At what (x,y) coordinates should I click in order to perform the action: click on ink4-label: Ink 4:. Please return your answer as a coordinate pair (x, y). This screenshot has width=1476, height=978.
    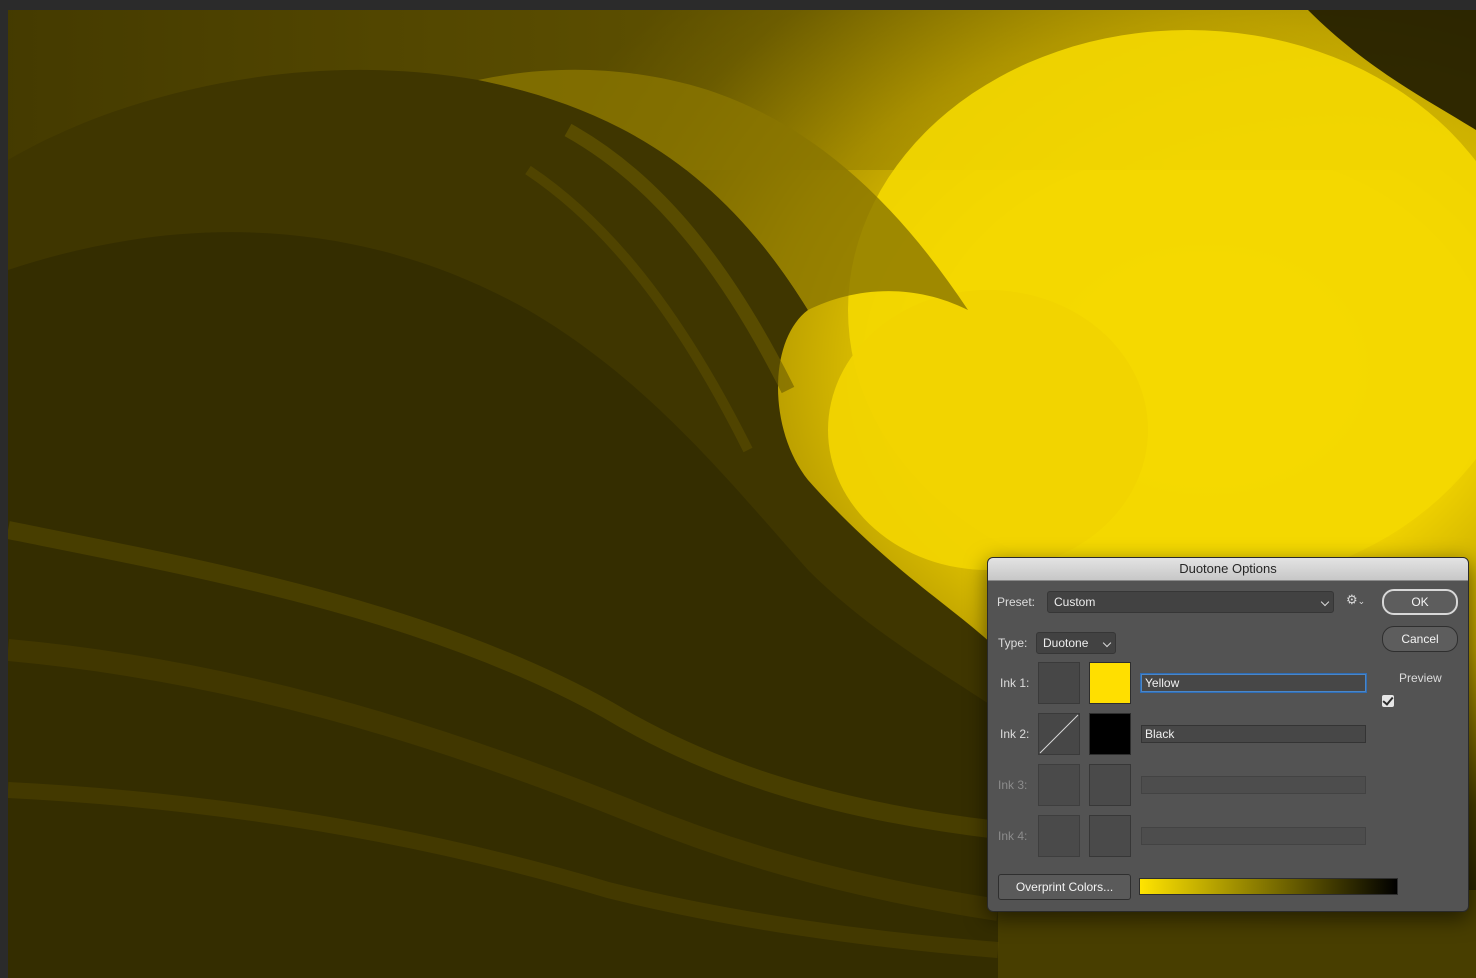
    Looking at the image, I should click on (1013, 836).